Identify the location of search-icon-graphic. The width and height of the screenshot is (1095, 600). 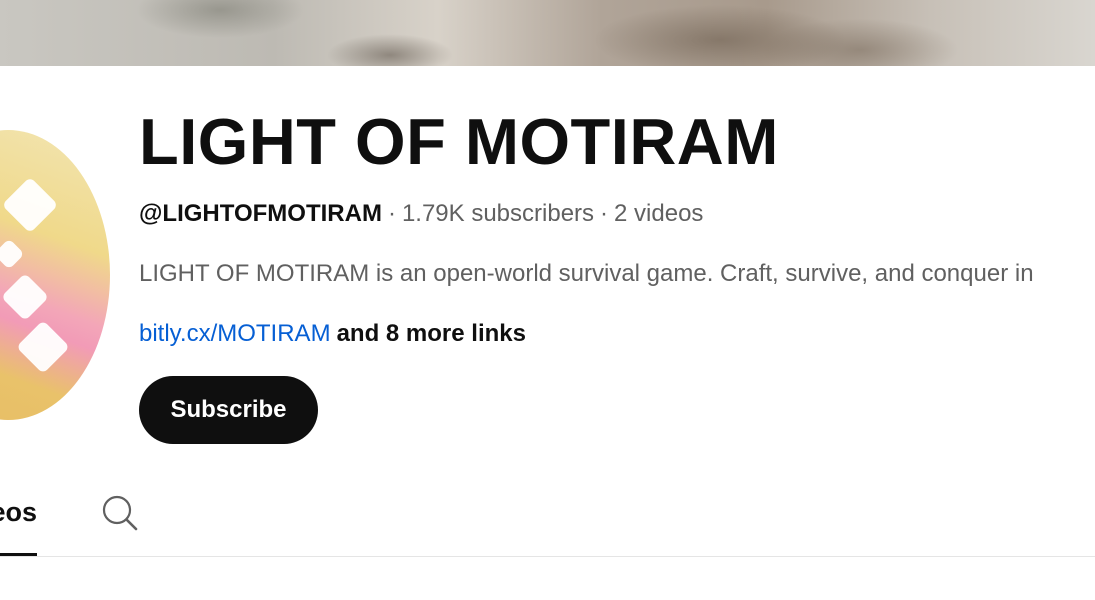
(120, 513).